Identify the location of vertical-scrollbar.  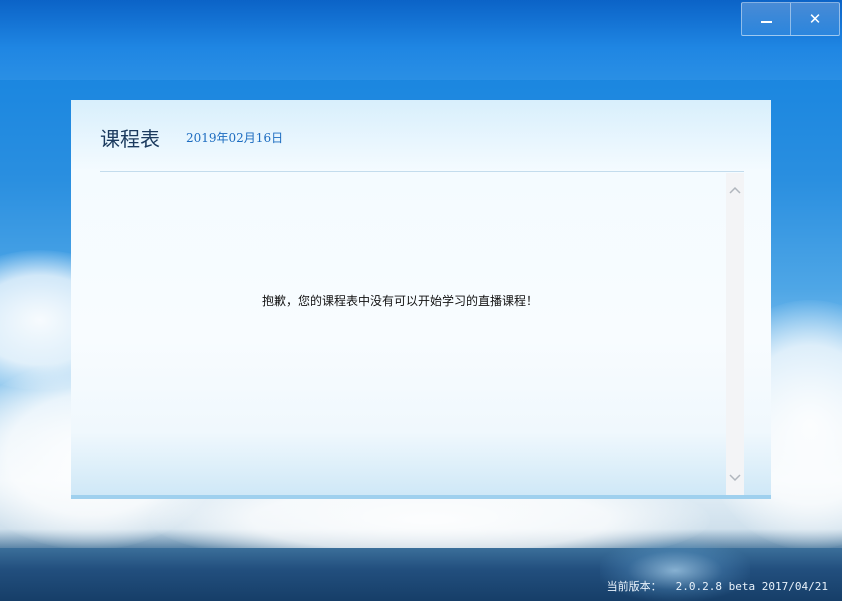
(735, 334).